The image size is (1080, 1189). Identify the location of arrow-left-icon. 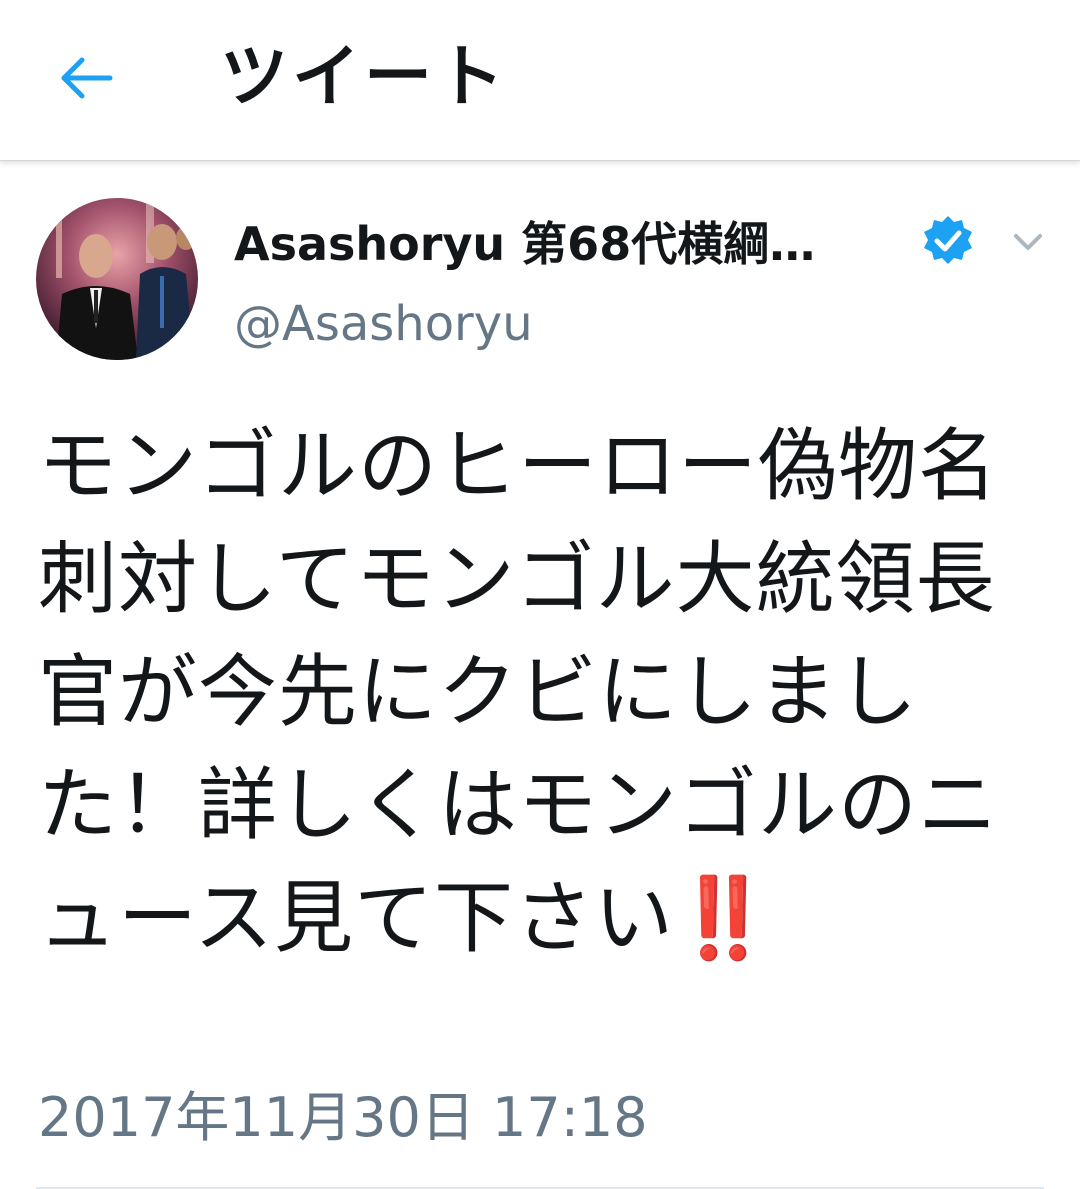
(87, 78).